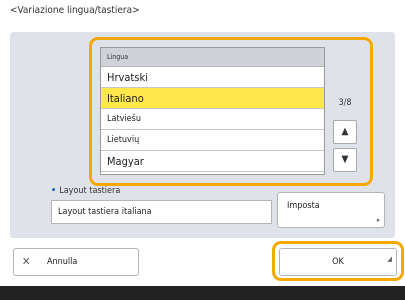 The width and height of the screenshot is (405, 300). I want to click on language-list-header: Lingua, so click(212, 57).